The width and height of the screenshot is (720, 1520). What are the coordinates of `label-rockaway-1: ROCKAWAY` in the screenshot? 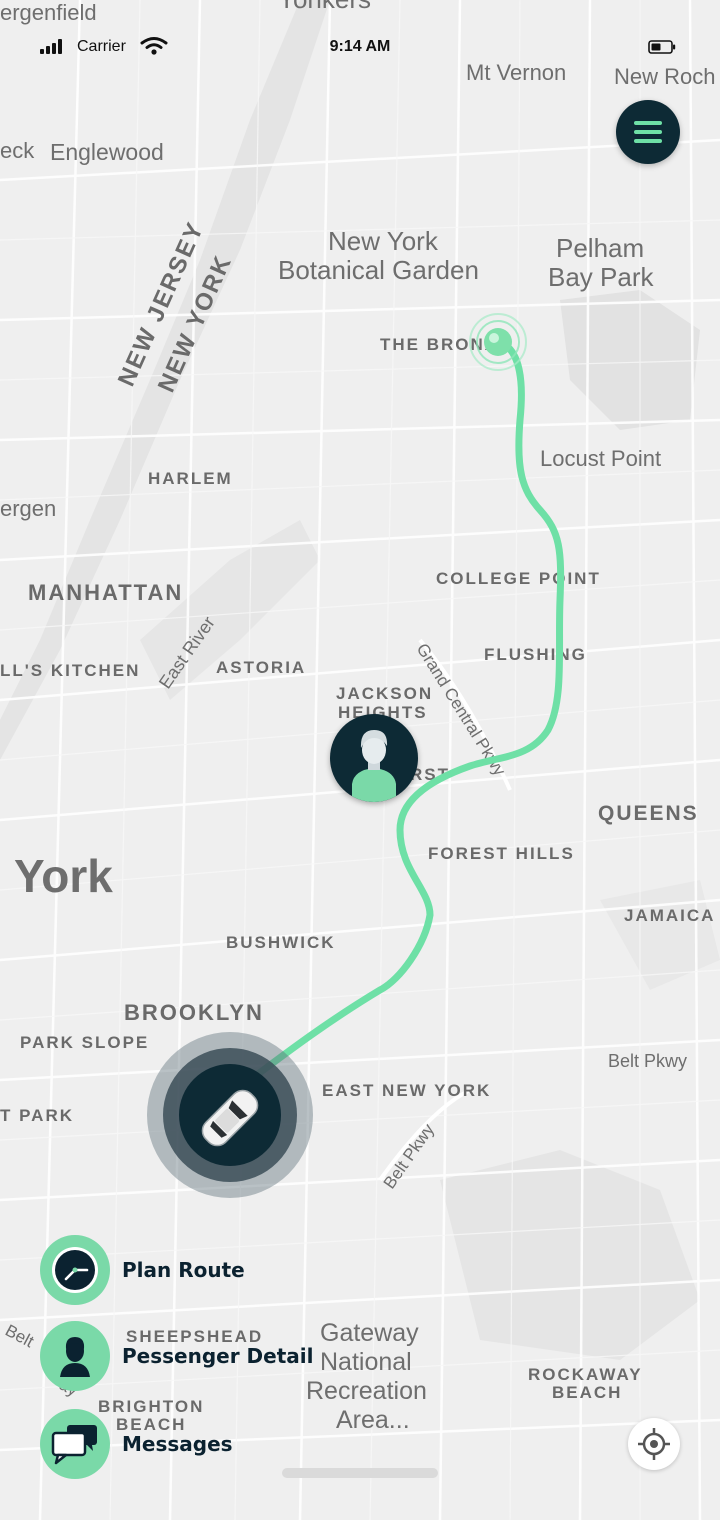 It's located at (585, 1374).